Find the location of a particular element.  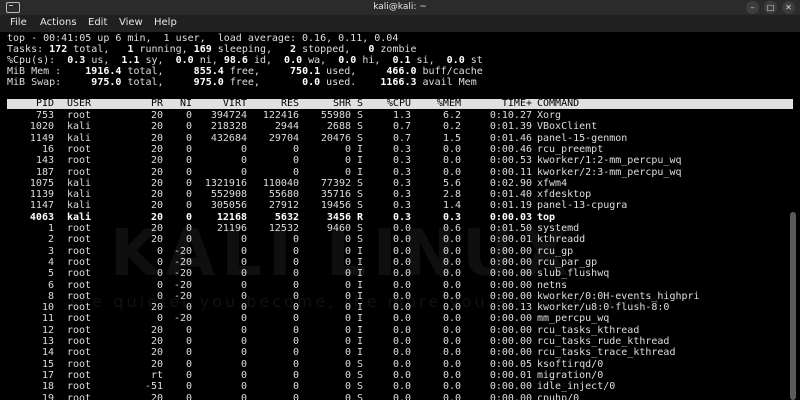

column-header-ni: NI is located at coordinates (185, 103).